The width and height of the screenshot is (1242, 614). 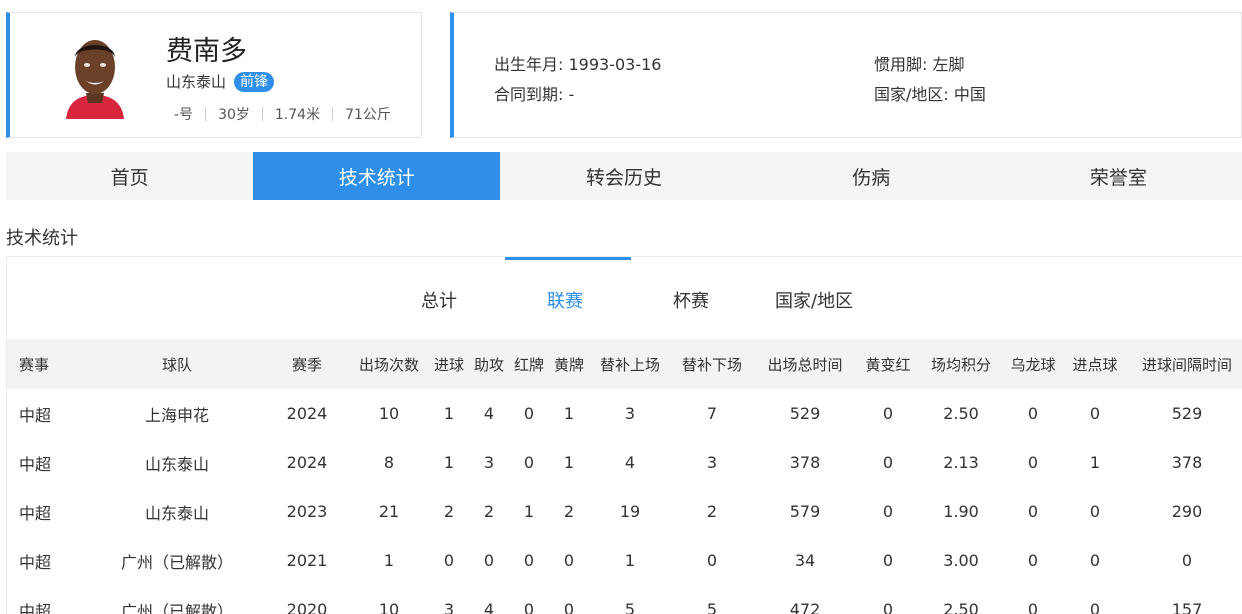 What do you see at coordinates (529, 94) in the screenshot?
I see `contract-label: 合同到期:` at bounding box center [529, 94].